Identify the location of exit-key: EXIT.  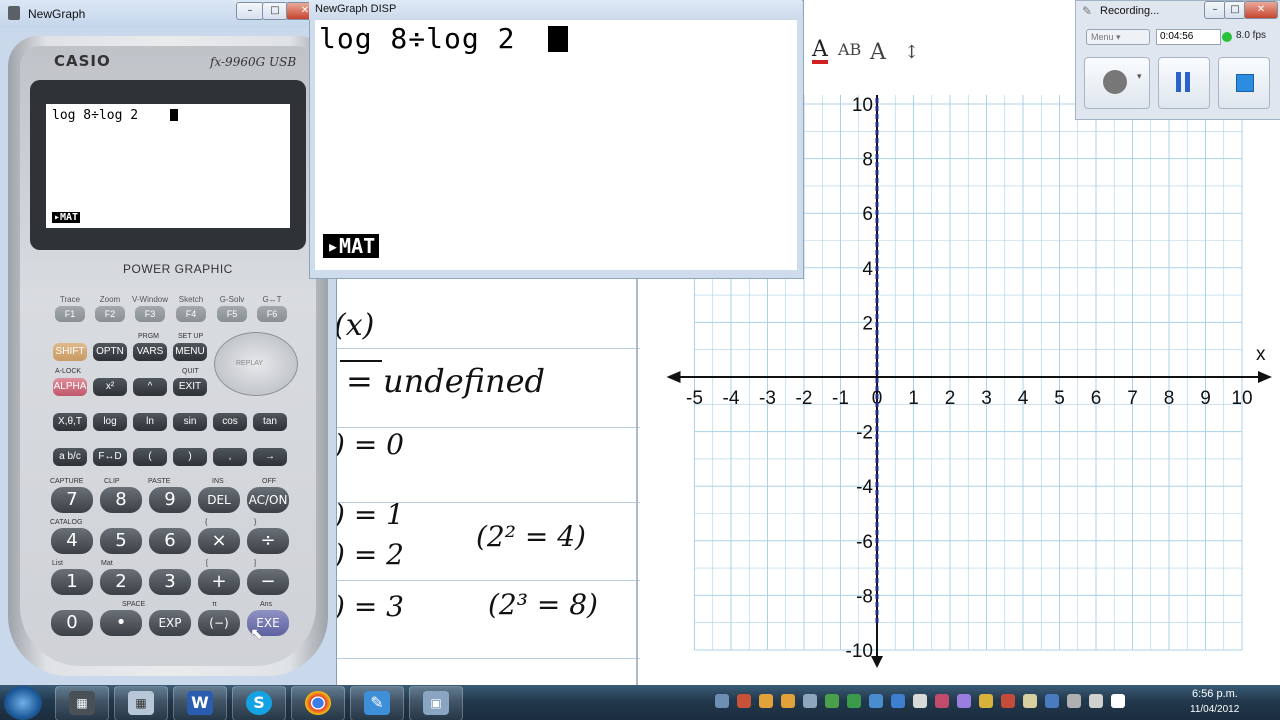
(190, 387).